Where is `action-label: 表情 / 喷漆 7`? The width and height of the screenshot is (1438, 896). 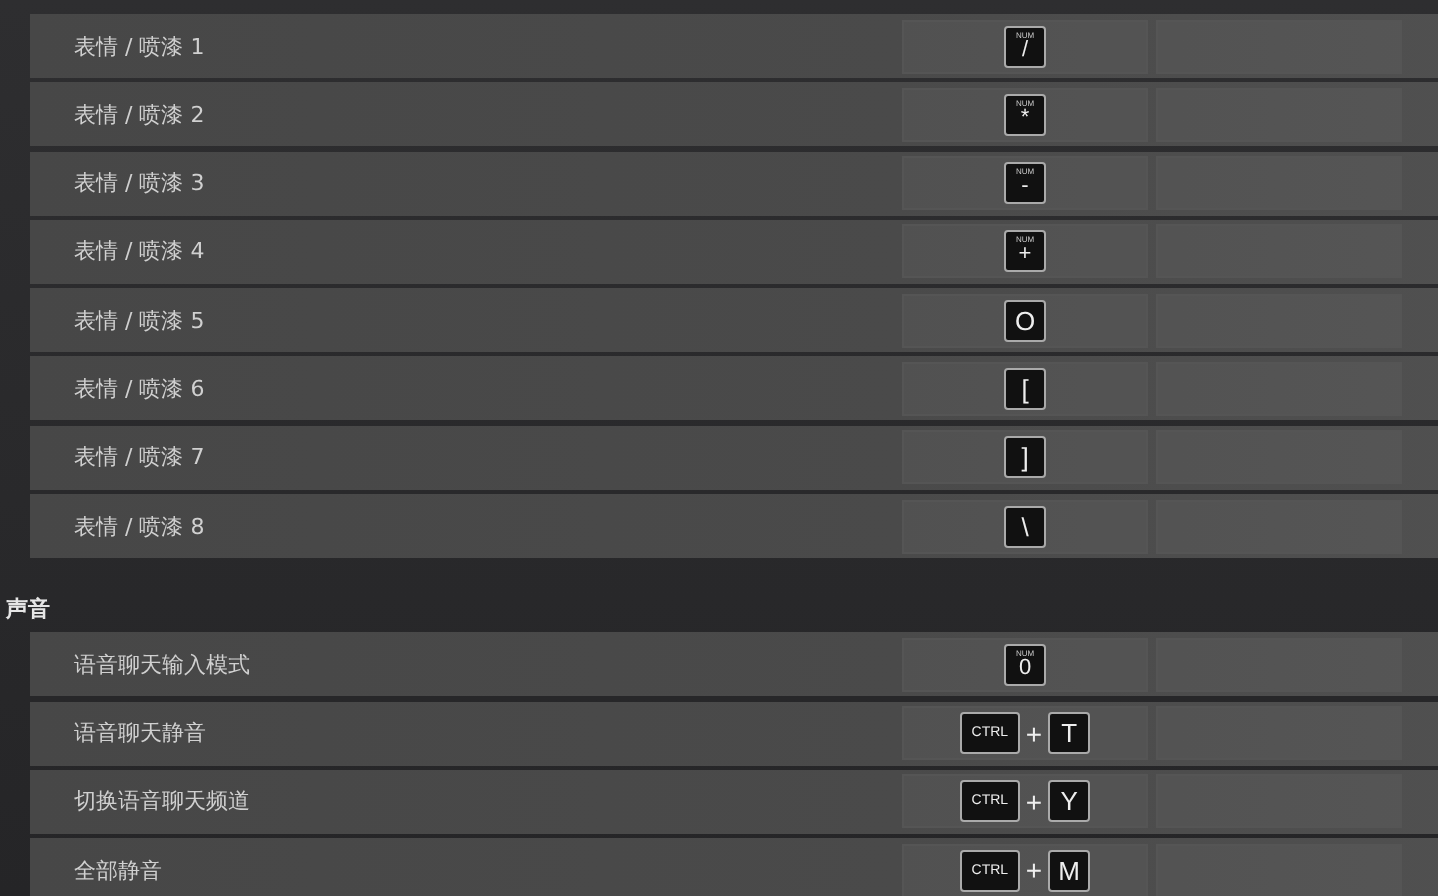 action-label: 表情 / 喷漆 7 is located at coordinates (139, 457).